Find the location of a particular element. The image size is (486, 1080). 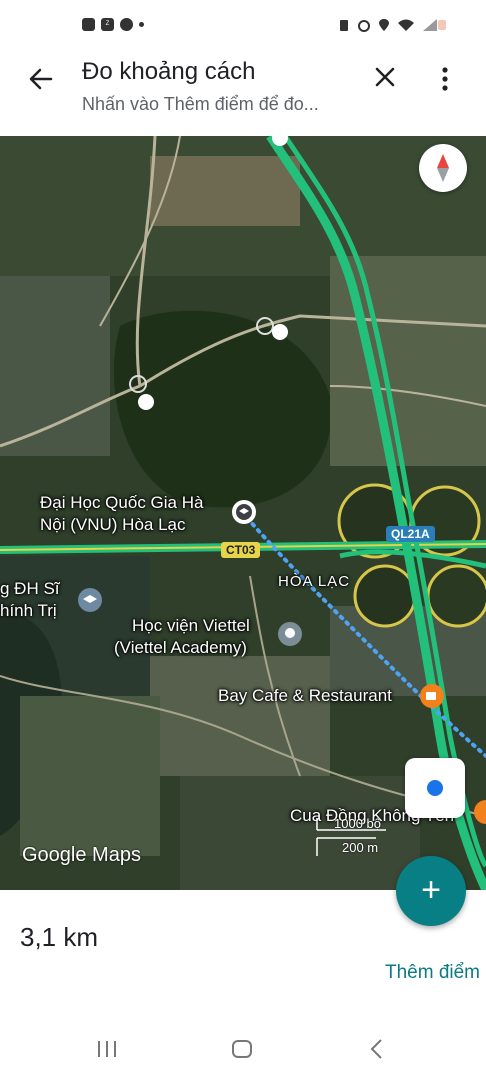

battery-saver-icon is located at coordinates (344, 25).